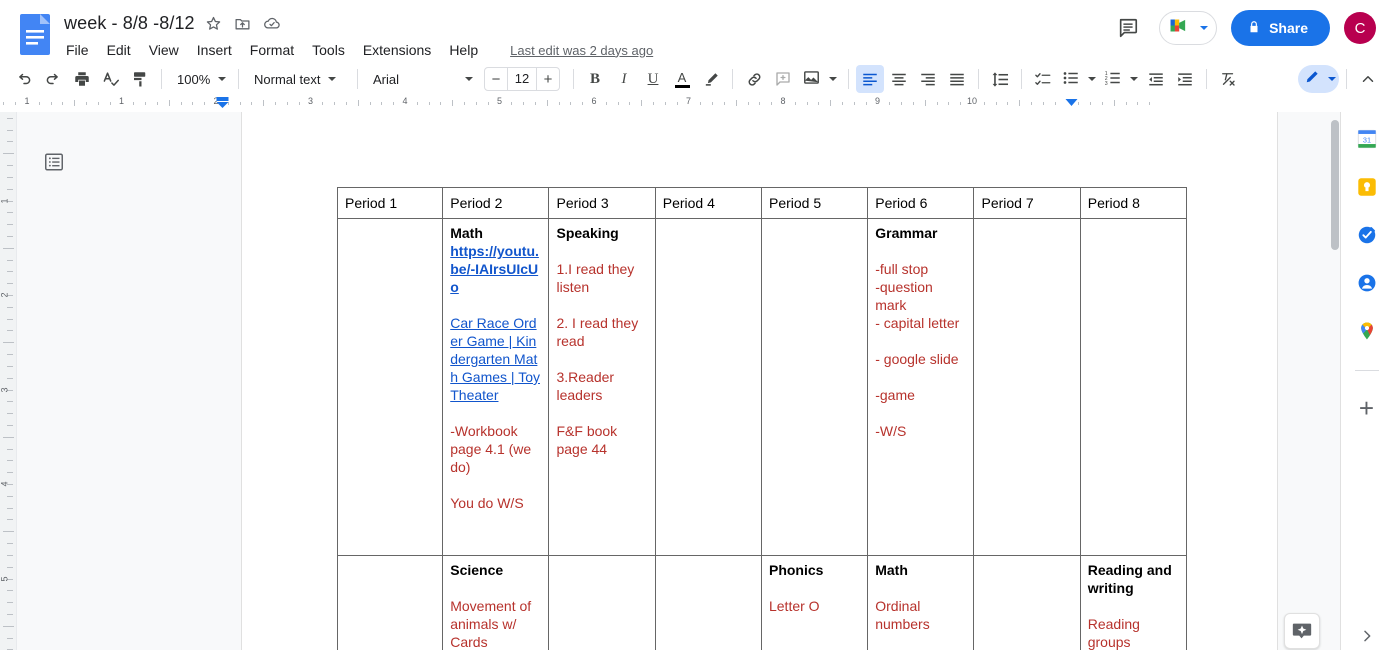  I want to click on align-right-icon, so click(928, 79).